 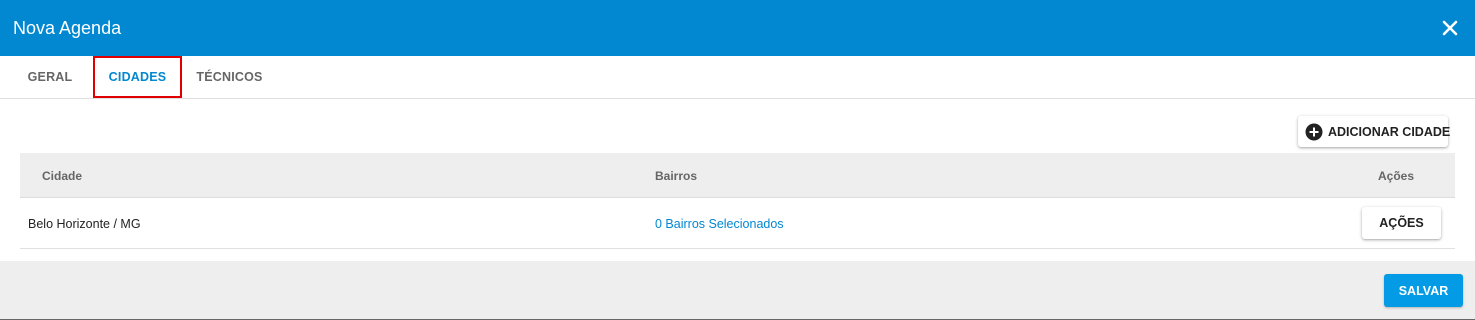 I want to click on tab-bar: GERAL CIDADES TÉCNICOS, so click(x=737, y=77).